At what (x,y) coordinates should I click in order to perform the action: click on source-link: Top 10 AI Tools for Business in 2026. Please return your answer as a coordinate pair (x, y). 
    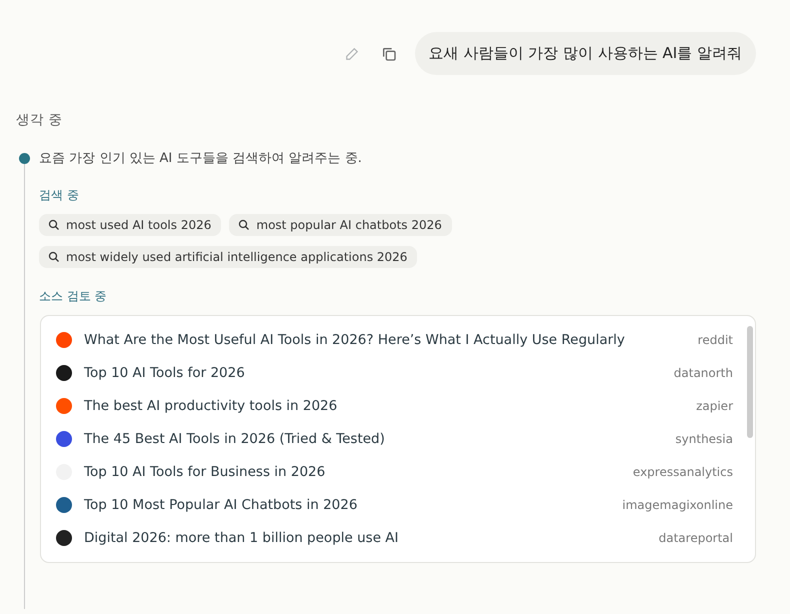
    Looking at the image, I should click on (352, 472).